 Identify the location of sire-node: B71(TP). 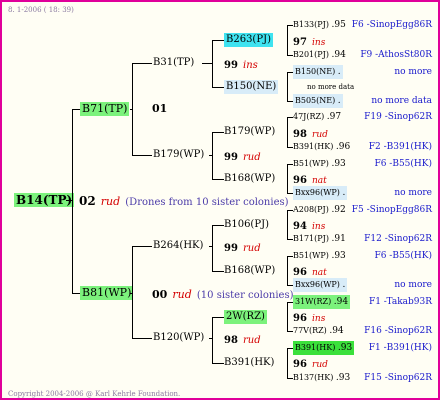
(105, 109).